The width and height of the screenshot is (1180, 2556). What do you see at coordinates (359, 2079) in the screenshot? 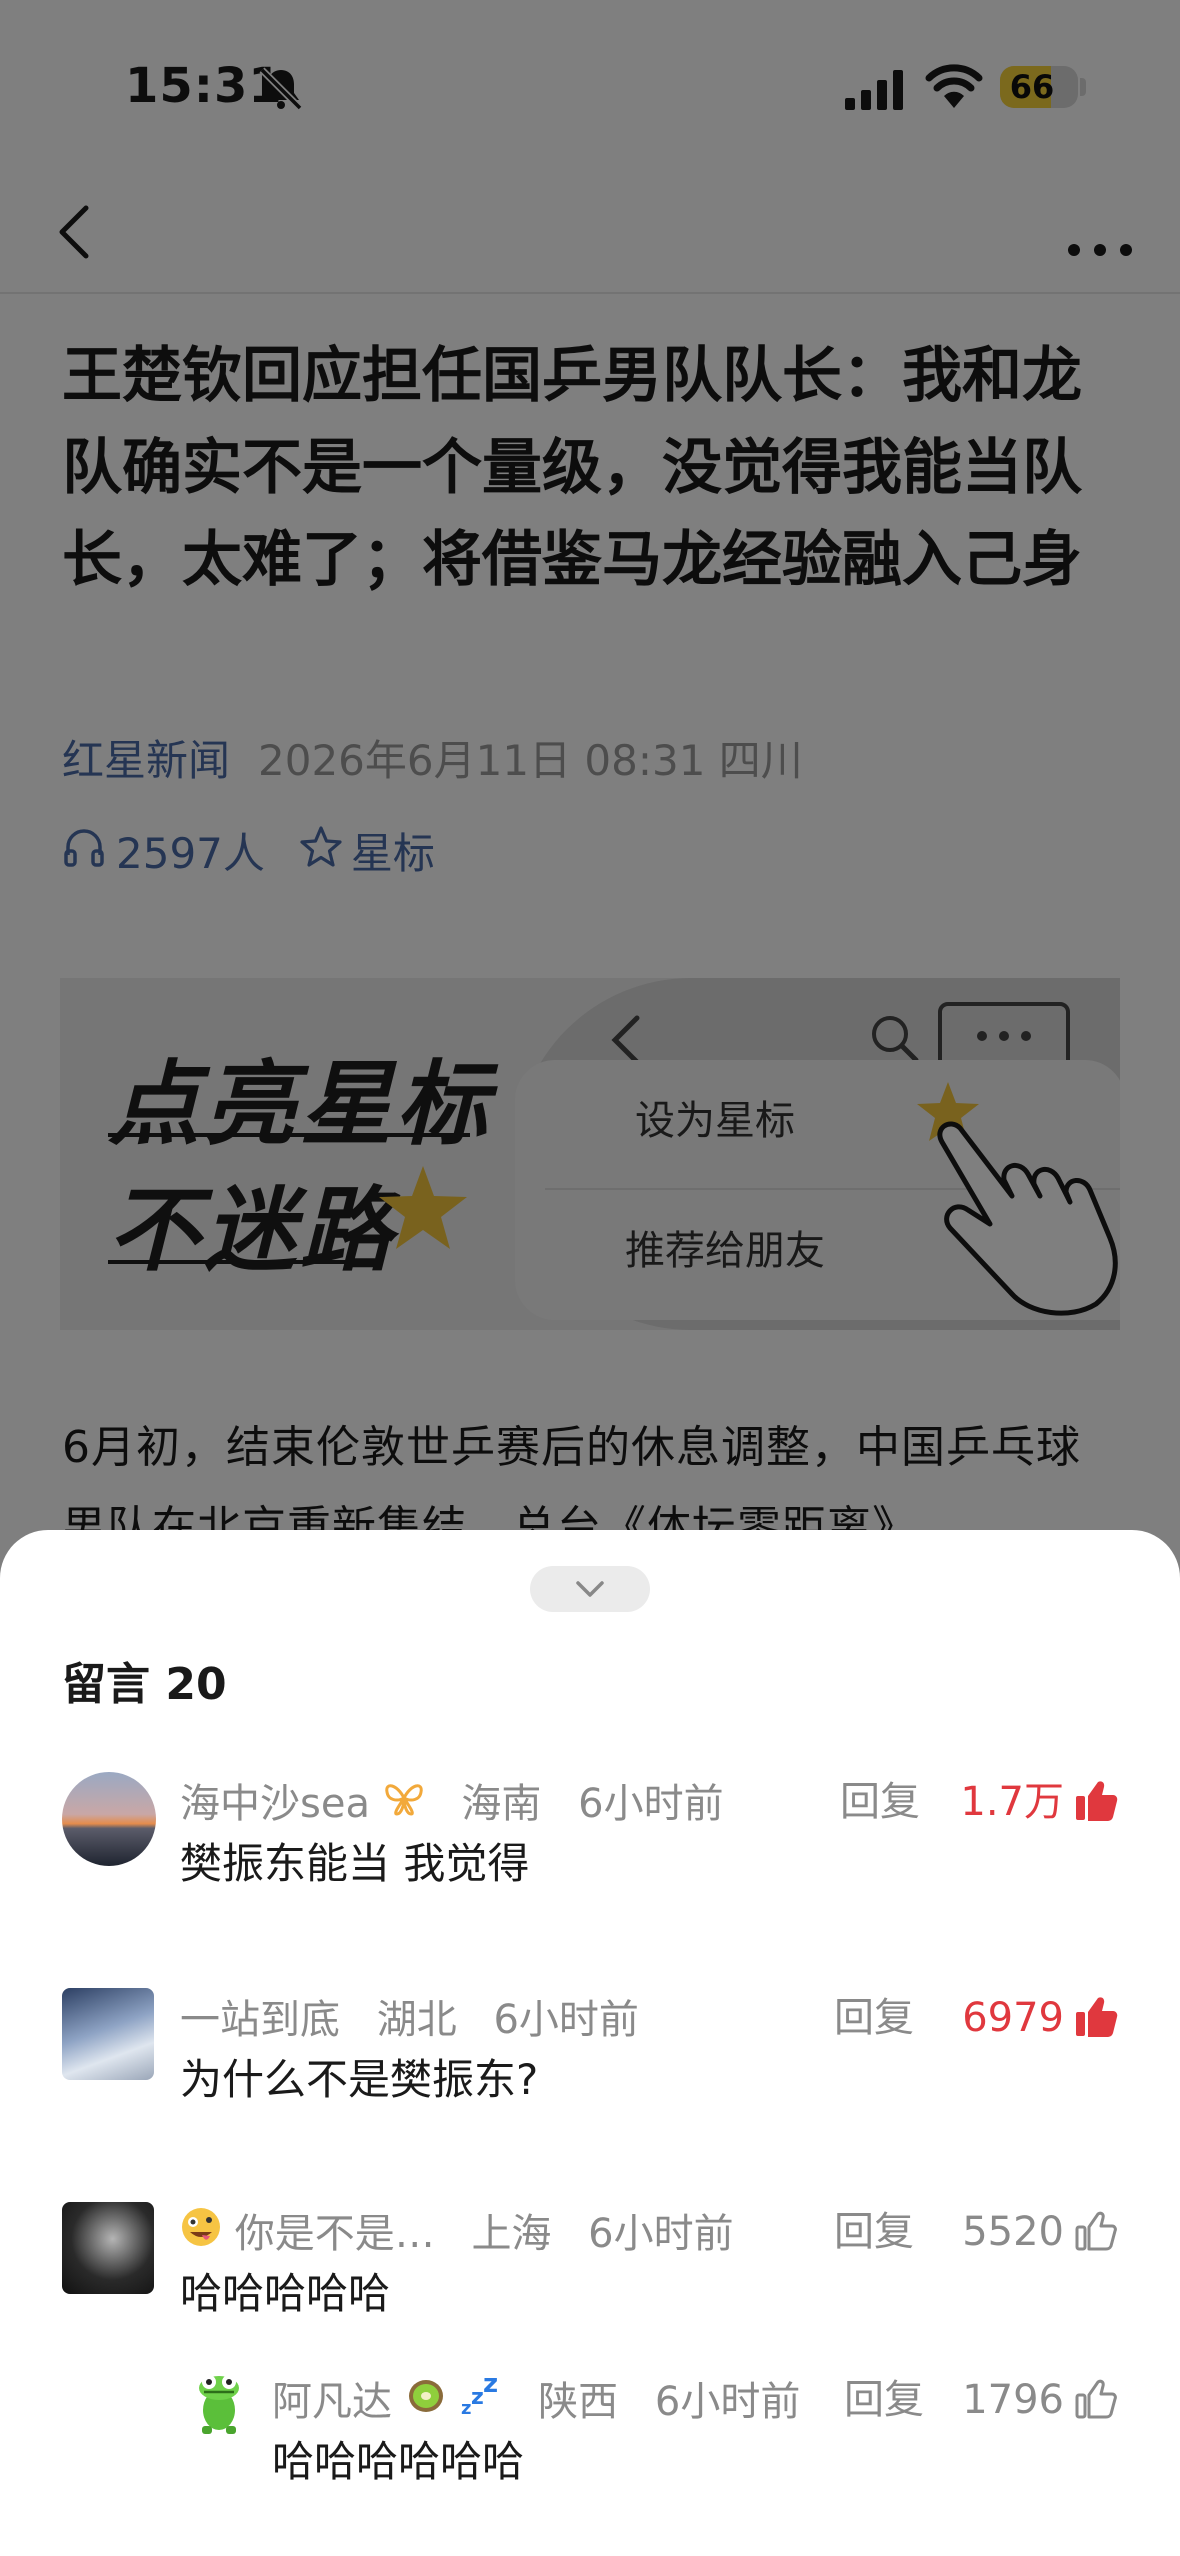
I see `comment-text: 为什么不是樊振东?` at bounding box center [359, 2079].